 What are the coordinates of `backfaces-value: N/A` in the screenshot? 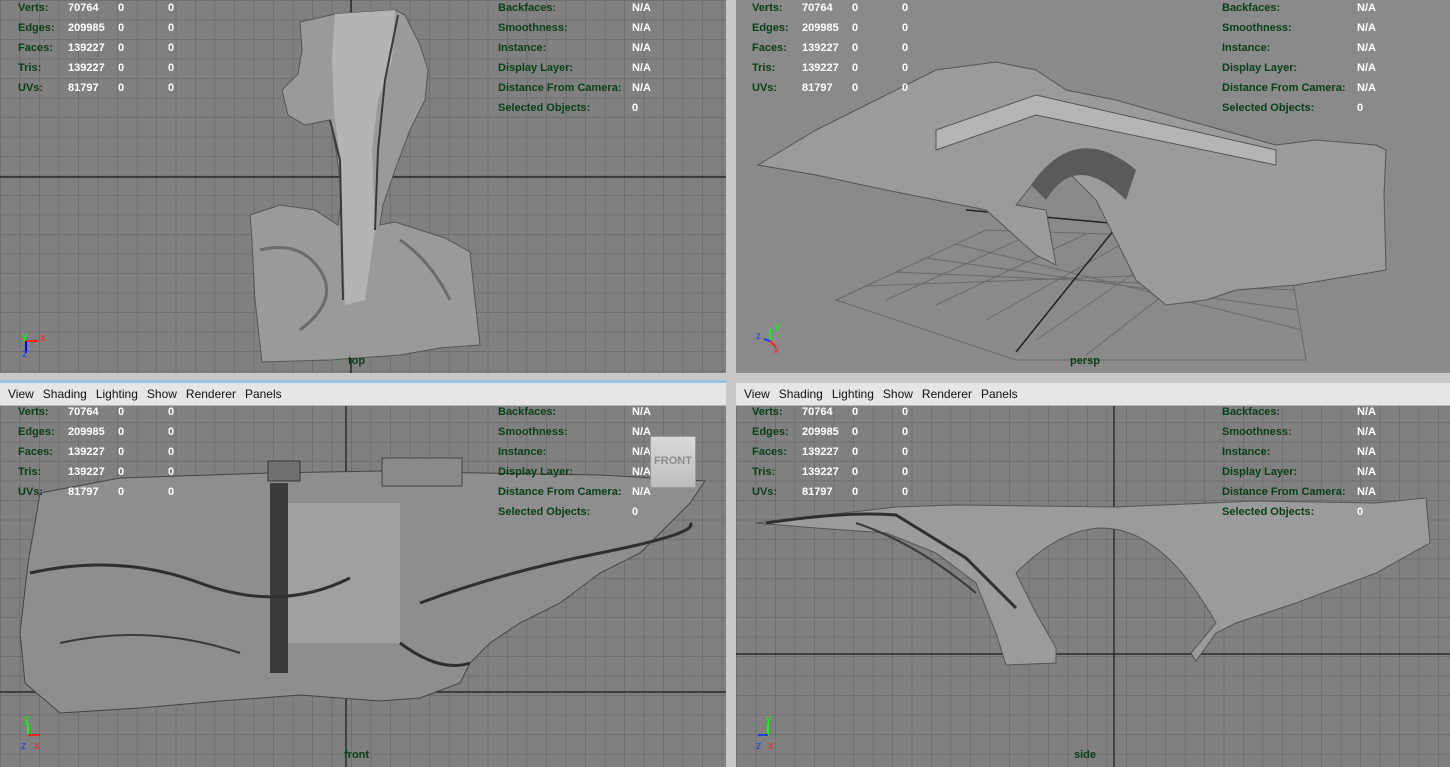 It's located at (1366, 8).